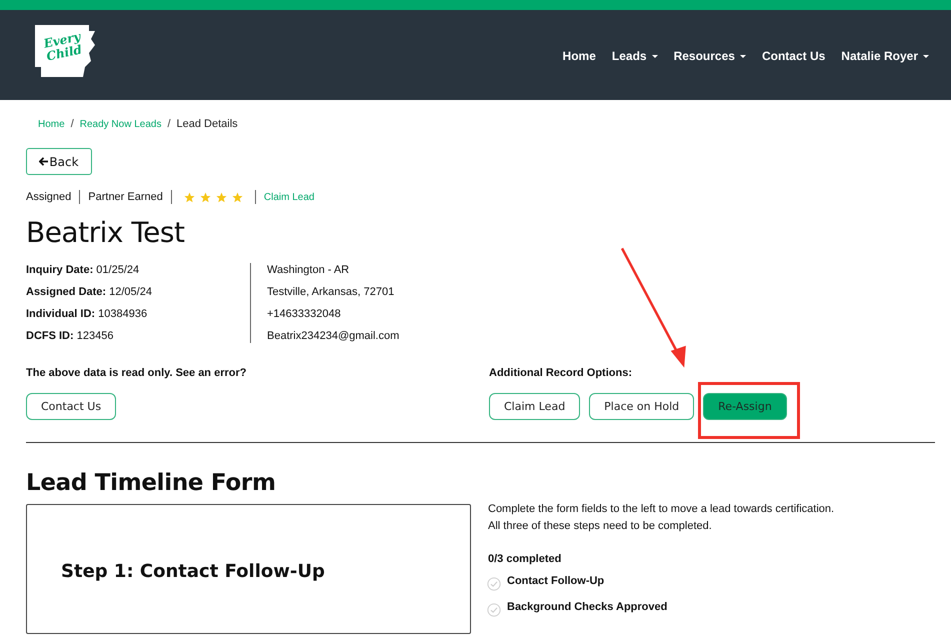 This screenshot has height=636, width=951. What do you see at coordinates (106, 232) in the screenshot?
I see `lead-name: Beatrix Test` at bounding box center [106, 232].